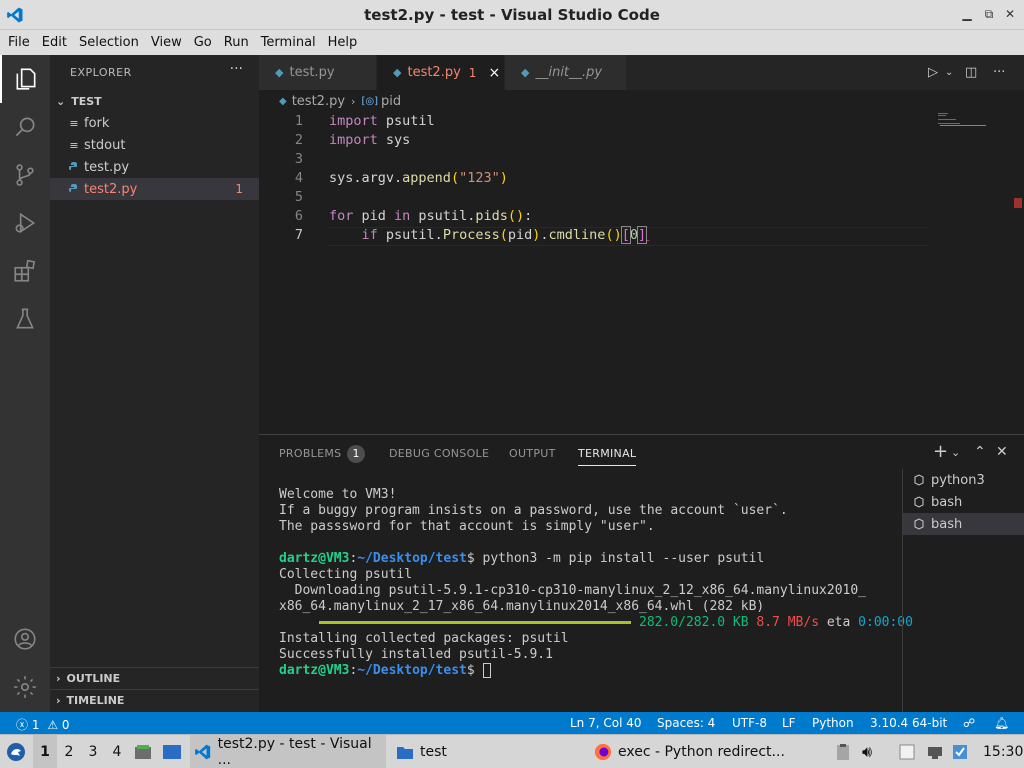 The image size is (1024, 768). What do you see at coordinates (154, 123) in the screenshot?
I see `file-item-fork: ≡ fork` at bounding box center [154, 123].